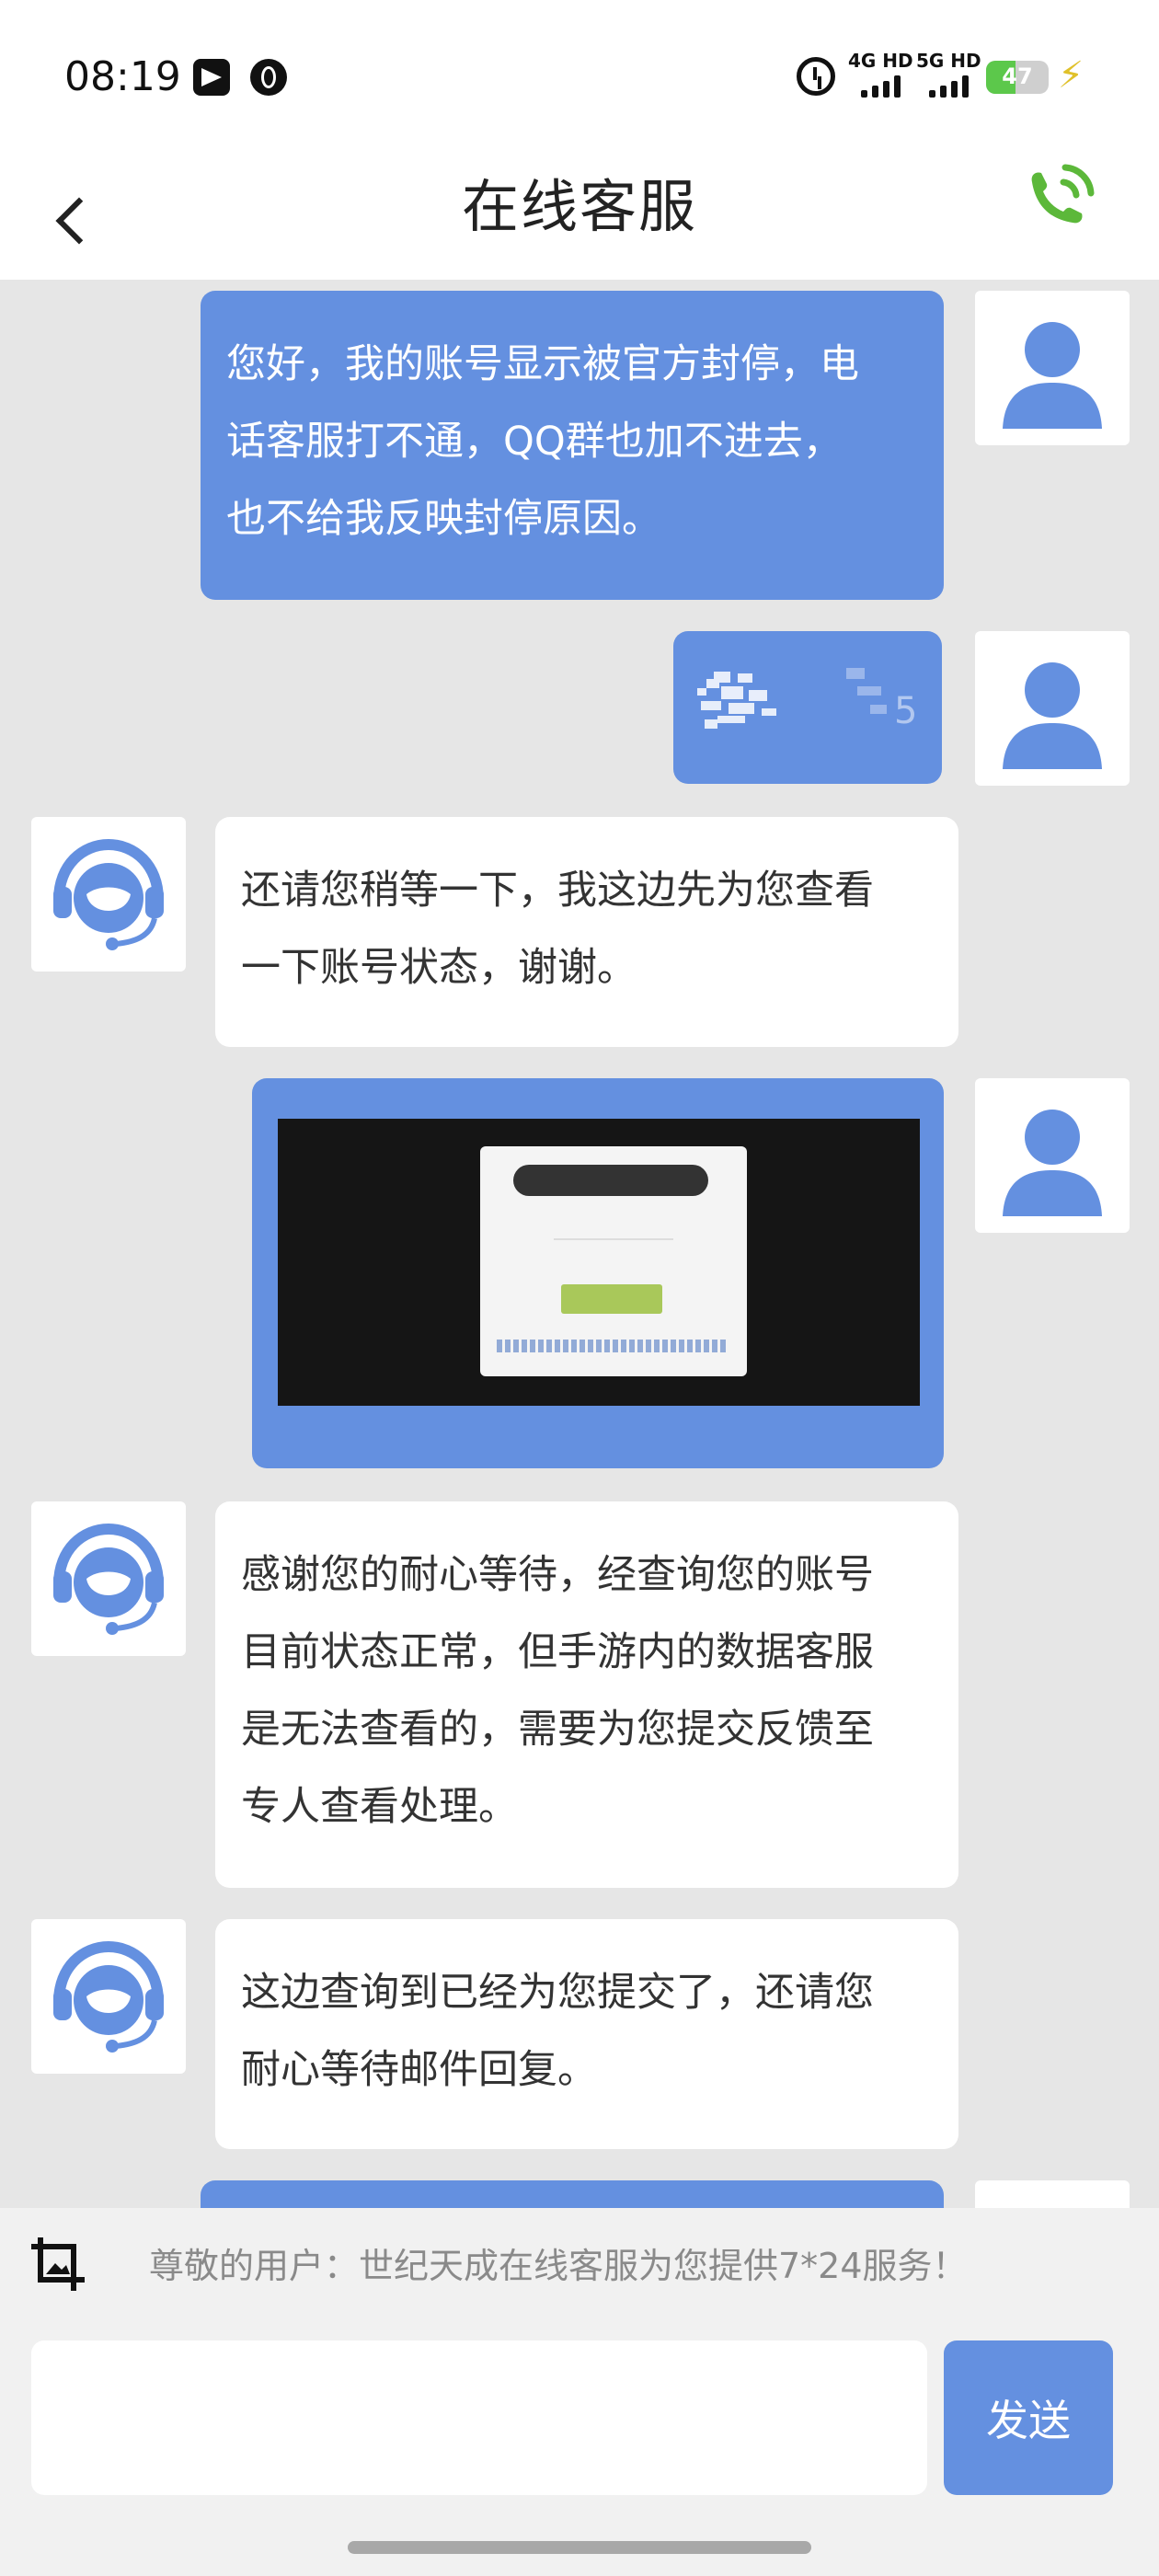 This screenshot has width=1159, height=2576. What do you see at coordinates (557, 1652) in the screenshot?
I see `message-line: 目前状态正常，但手游内的数据客服` at bounding box center [557, 1652].